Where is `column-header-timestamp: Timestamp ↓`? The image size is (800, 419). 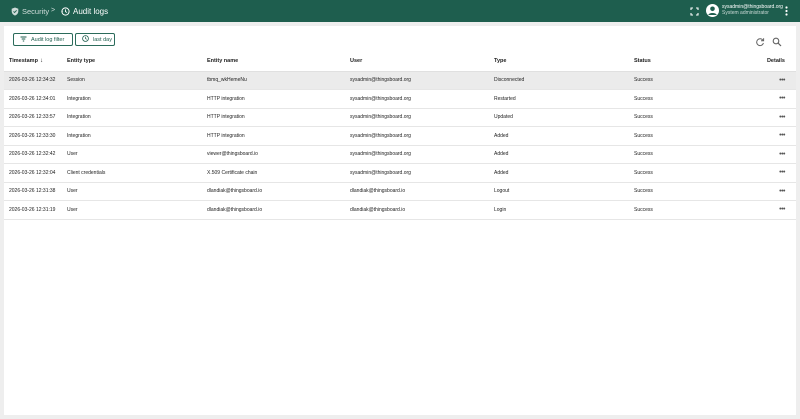
column-header-timestamp: Timestamp ↓ is located at coordinates (35, 61).